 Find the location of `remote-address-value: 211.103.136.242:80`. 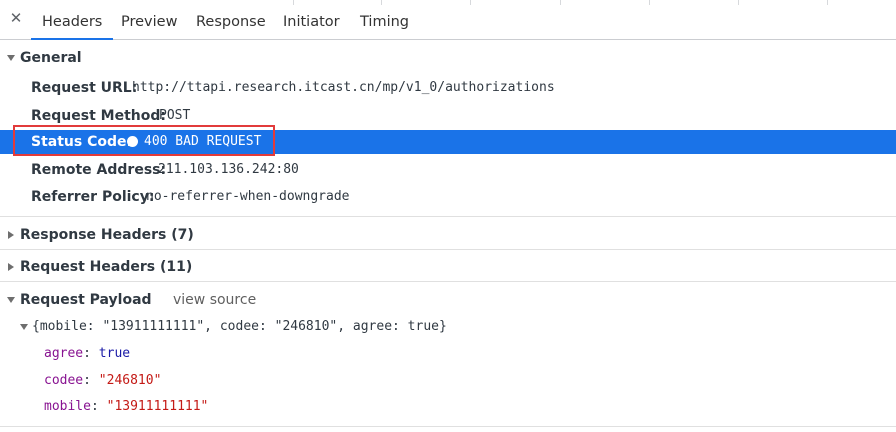

remote-address-value: 211.103.136.242:80 is located at coordinates (228, 169).